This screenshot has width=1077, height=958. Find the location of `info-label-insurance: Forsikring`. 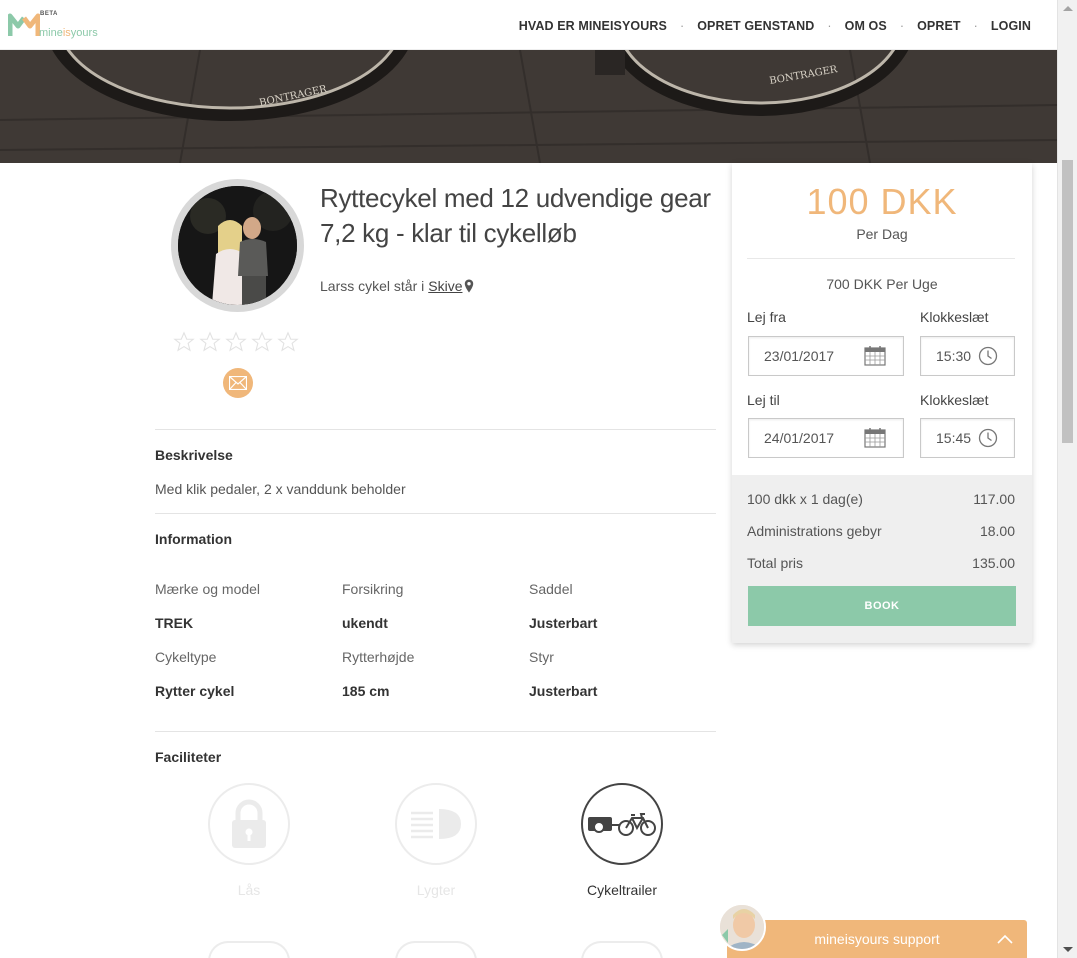

info-label-insurance: Forsikring is located at coordinates (373, 589).